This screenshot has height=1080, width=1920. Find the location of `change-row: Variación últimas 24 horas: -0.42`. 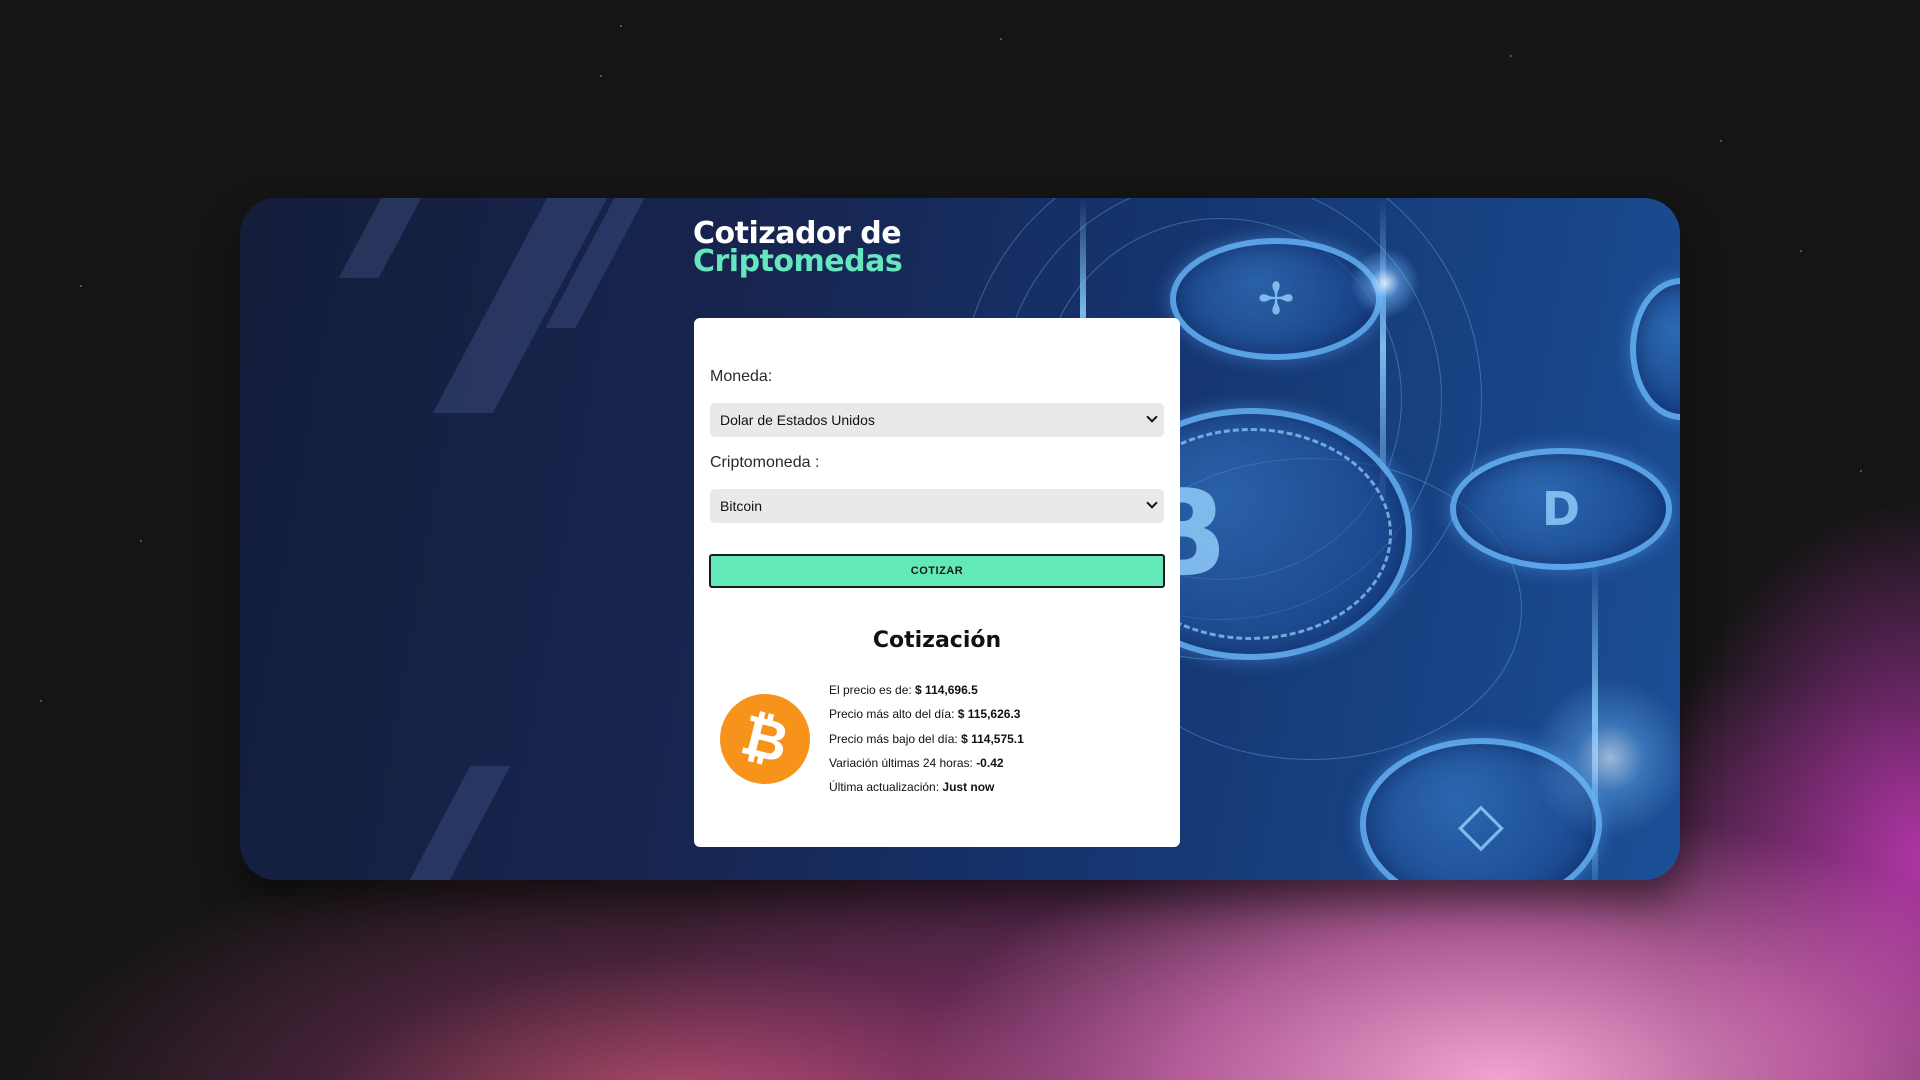

change-row: Variación últimas 24 horas: -0.42 is located at coordinates (926, 763).